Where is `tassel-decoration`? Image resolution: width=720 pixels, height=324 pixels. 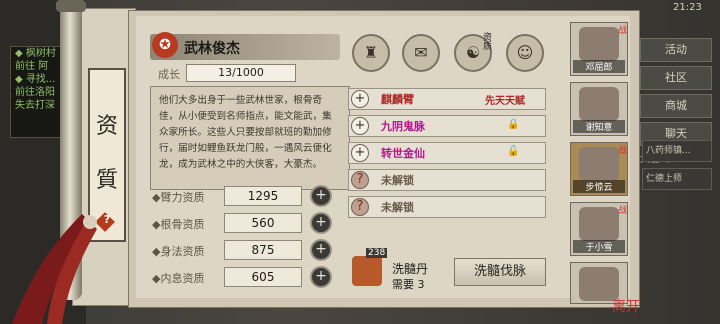 tassel-decoration is located at coordinates (54, 269).